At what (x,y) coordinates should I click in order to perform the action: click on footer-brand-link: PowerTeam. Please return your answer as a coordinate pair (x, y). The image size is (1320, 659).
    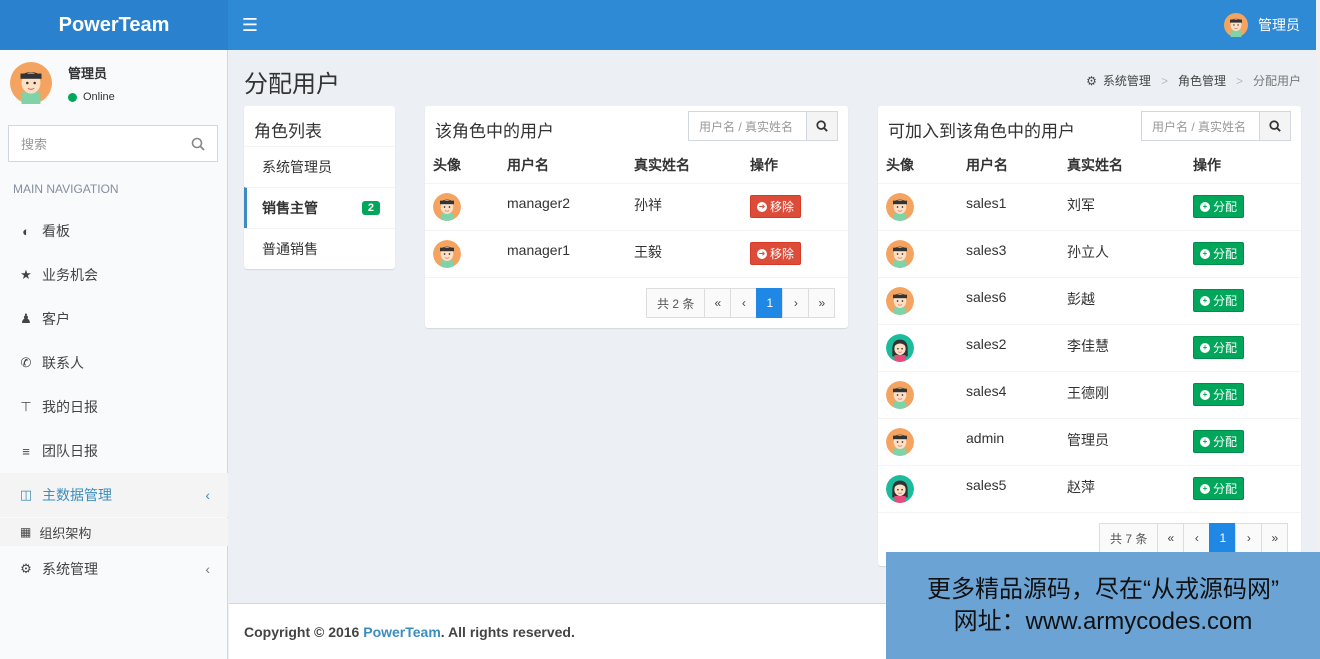
    Looking at the image, I should click on (402, 632).